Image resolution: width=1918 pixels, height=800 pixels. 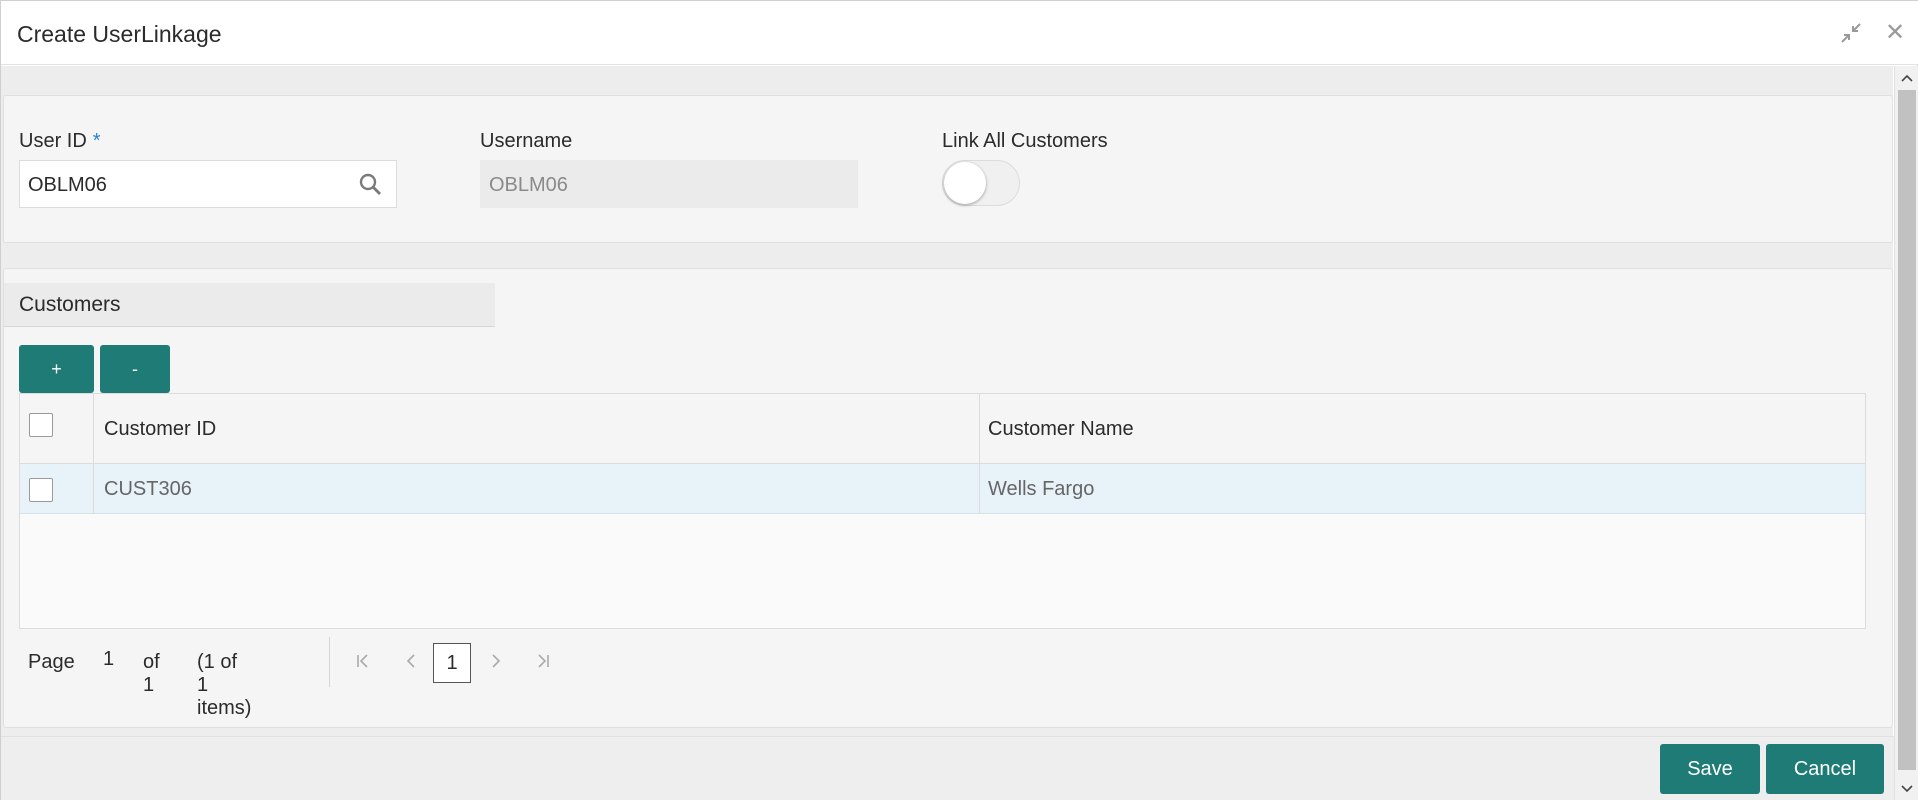 What do you see at coordinates (942, 489) in the screenshot?
I see `table-row: CUST306 Wells Fargo` at bounding box center [942, 489].